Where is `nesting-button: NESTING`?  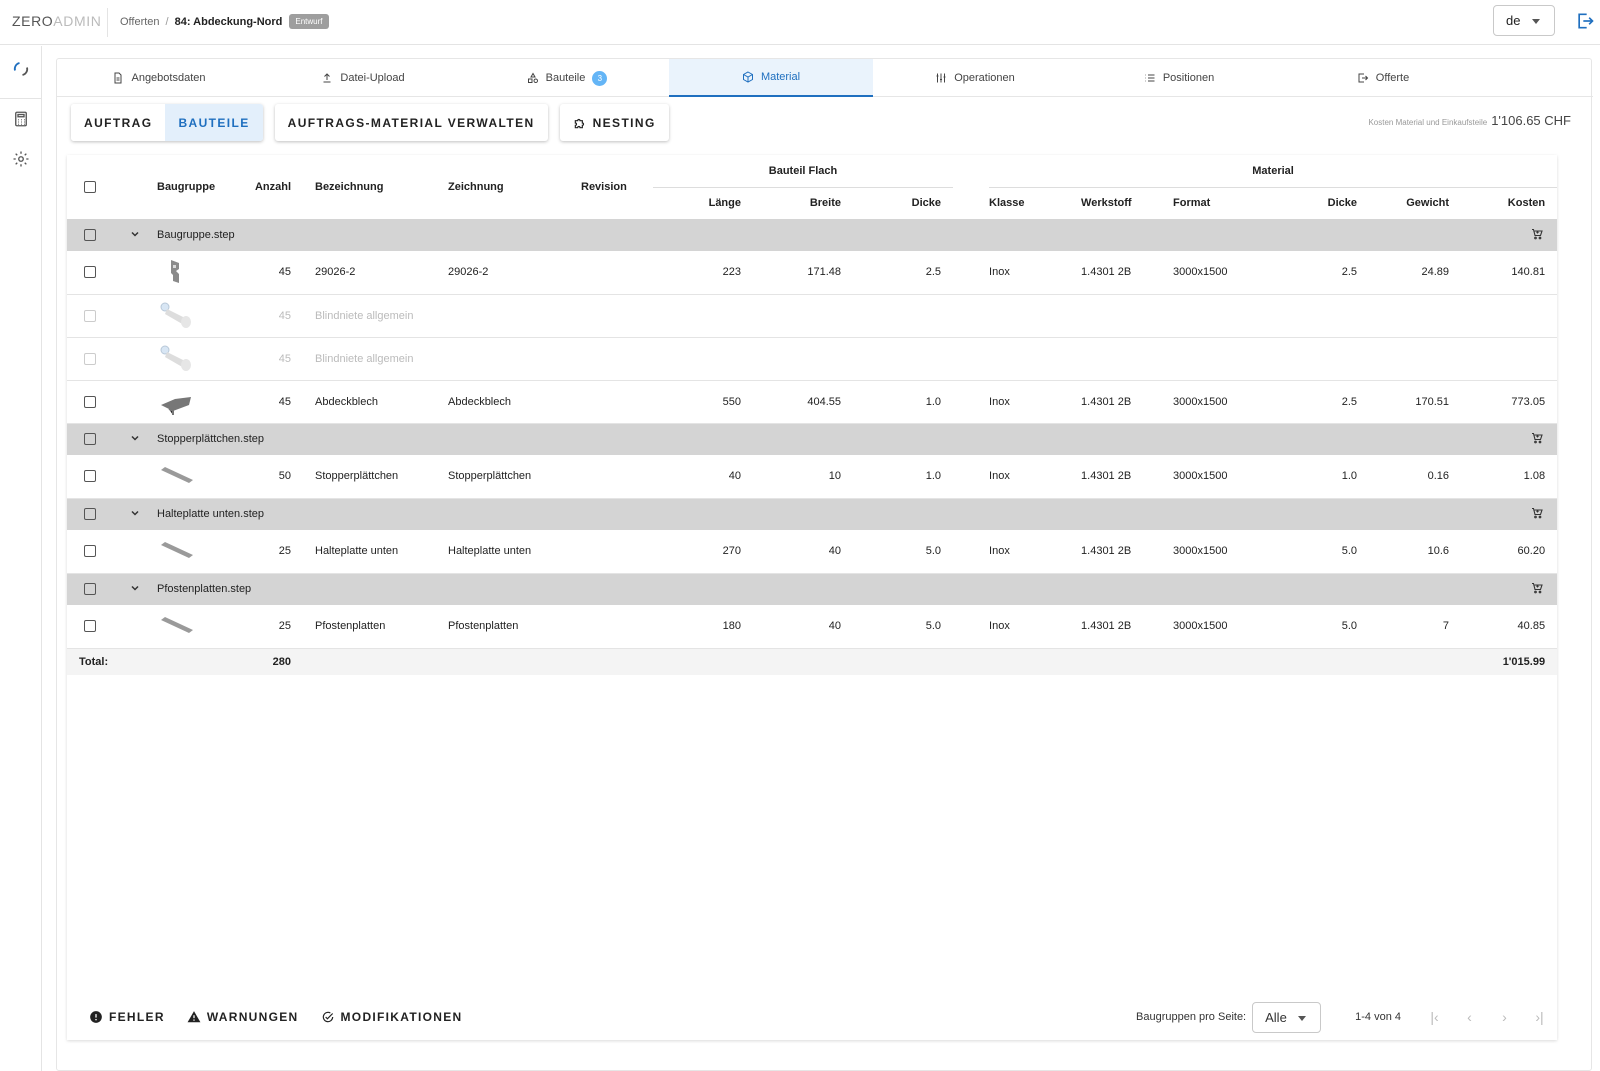 nesting-button: NESTING is located at coordinates (614, 122).